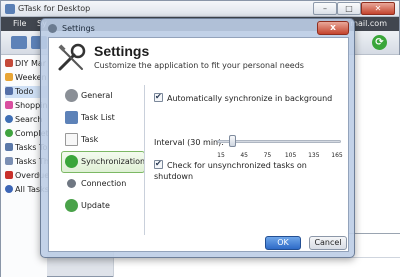 This screenshot has width=400, height=277. Describe the element at coordinates (19, 23) in the screenshot. I see `menu-file: File` at that location.